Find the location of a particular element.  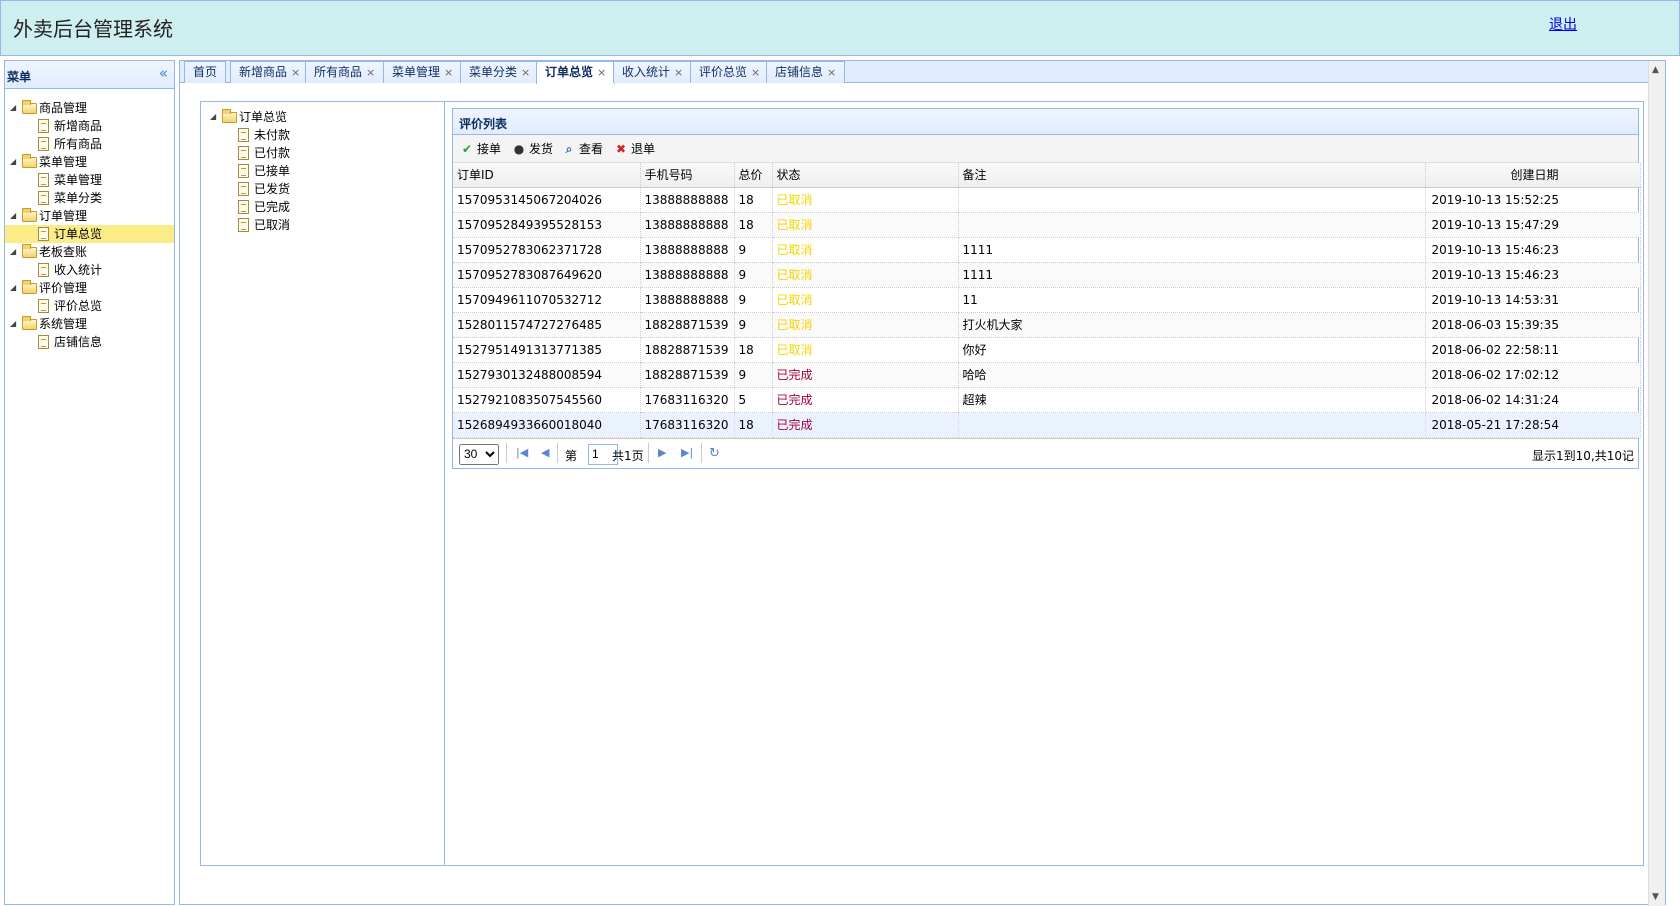

toolbar-button: ● 发货 is located at coordinates (532, 149).